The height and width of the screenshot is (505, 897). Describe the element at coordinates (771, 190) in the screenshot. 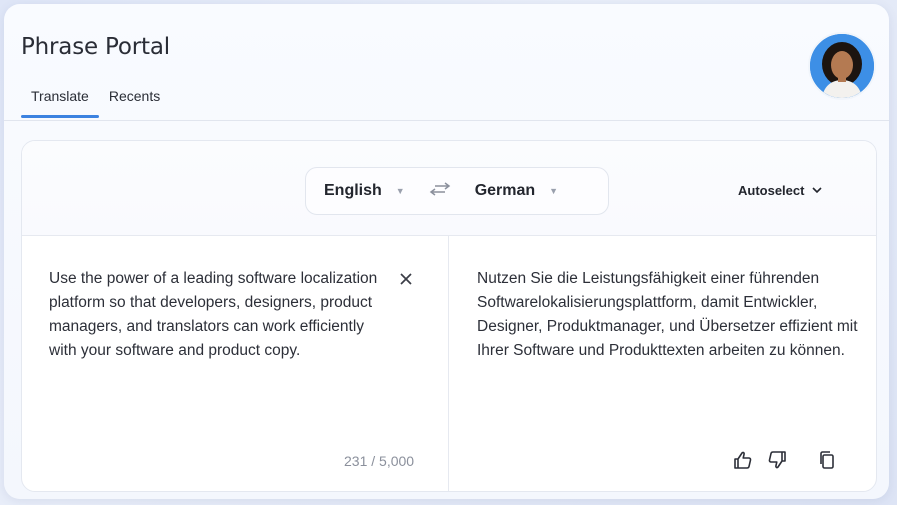

I see `autoselect-label: Autoselect` at that location.